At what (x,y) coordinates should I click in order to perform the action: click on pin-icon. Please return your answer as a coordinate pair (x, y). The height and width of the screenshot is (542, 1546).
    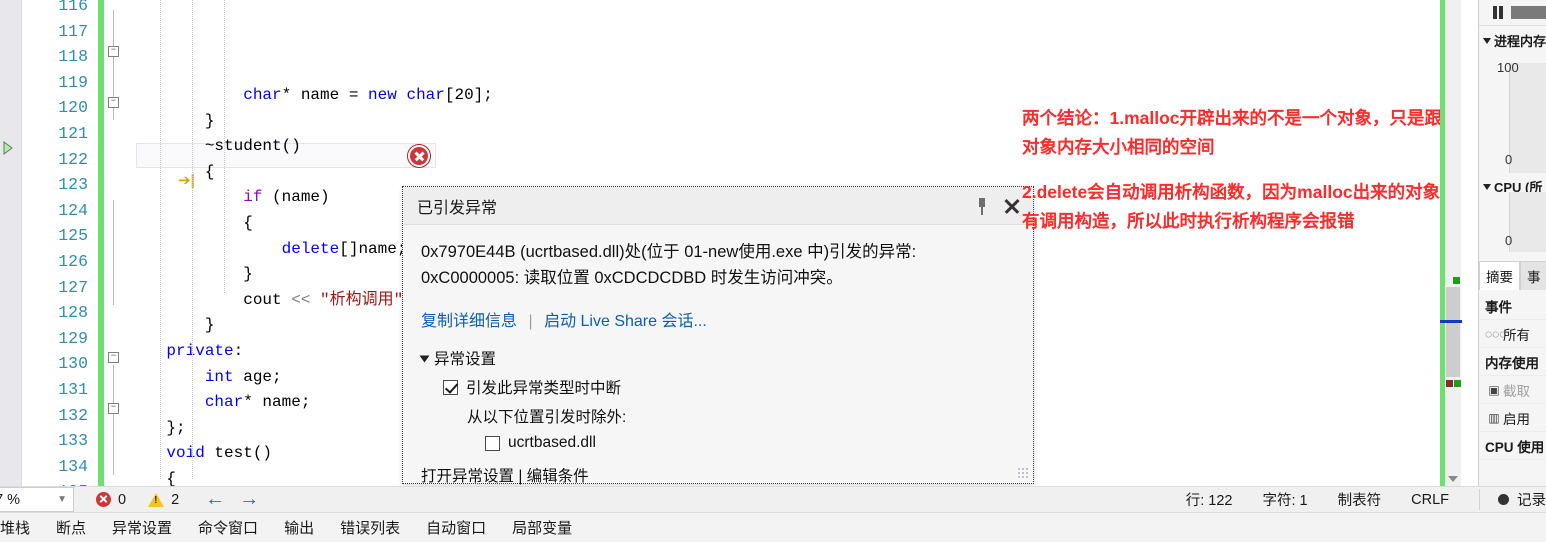
    Looking at the image, I should click on (982, 206).